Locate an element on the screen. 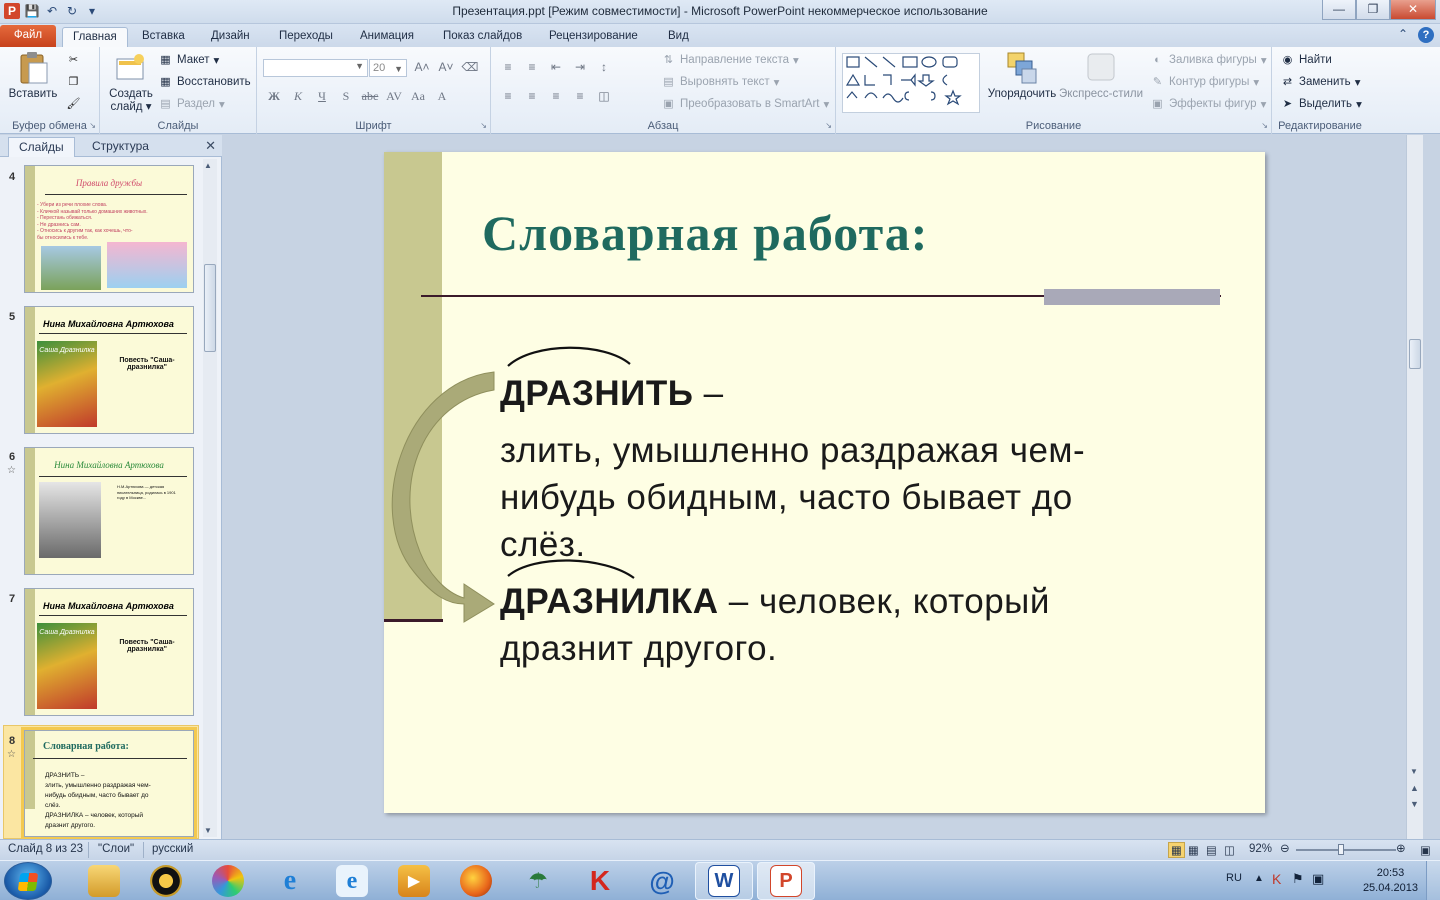 This screenshot has height=900, width=1440. drawing-launcher-icon: ↘ is located at coordinates (1264, 125).